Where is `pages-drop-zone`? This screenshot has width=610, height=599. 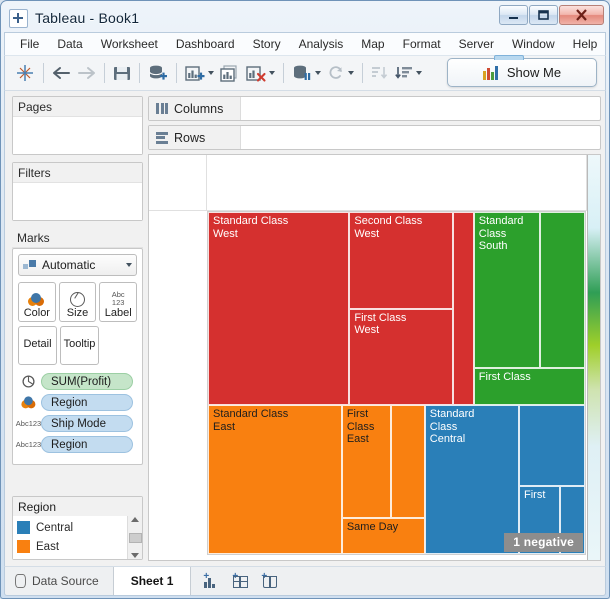
pages-drop-zone is located at coordinates (77, 135).